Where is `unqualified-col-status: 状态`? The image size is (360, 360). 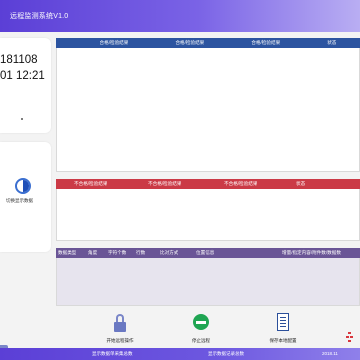
unqualified-col-status: 状态 is located at coordinates (301, 183).